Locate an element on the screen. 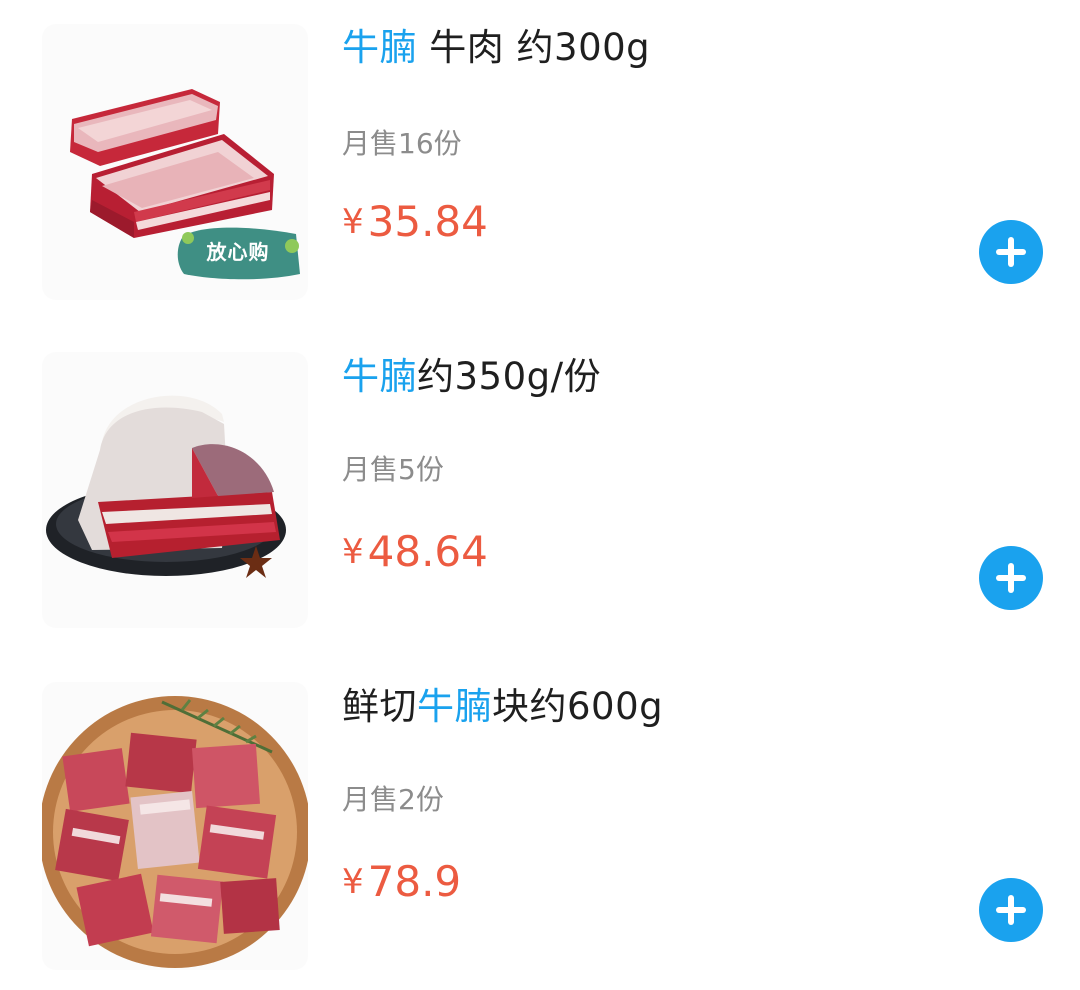 The width and height of the screenshot is (1080, 990). price-value: 78.9 is located at coordinates (414, 881).